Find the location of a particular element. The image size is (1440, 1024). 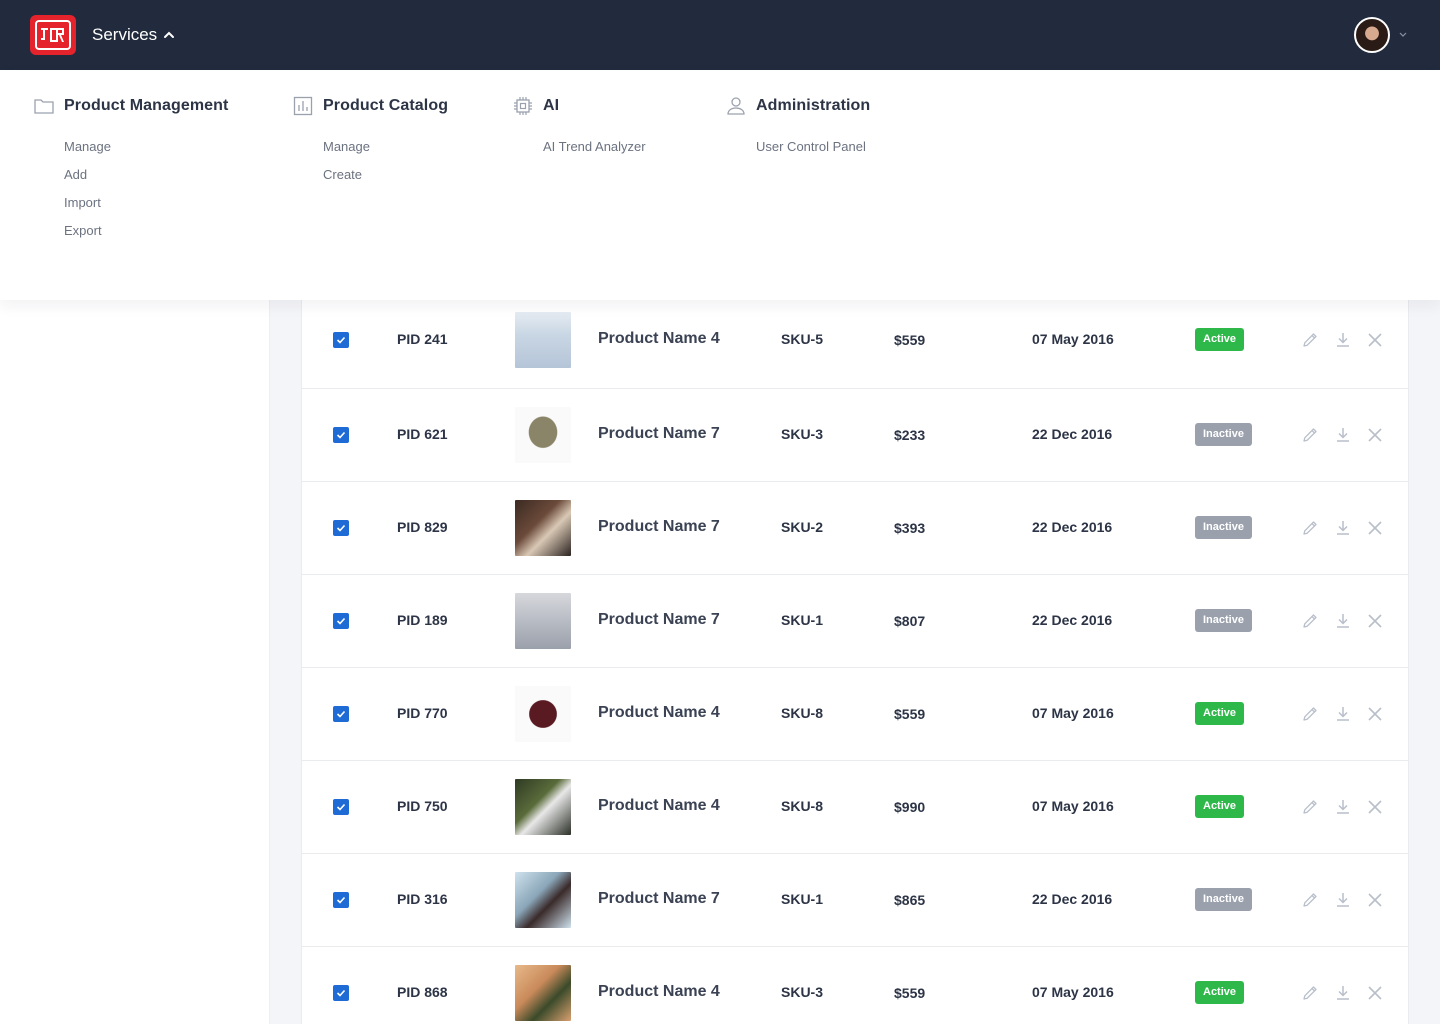

menu-heading: Administration is located at coordinates (798, 106).